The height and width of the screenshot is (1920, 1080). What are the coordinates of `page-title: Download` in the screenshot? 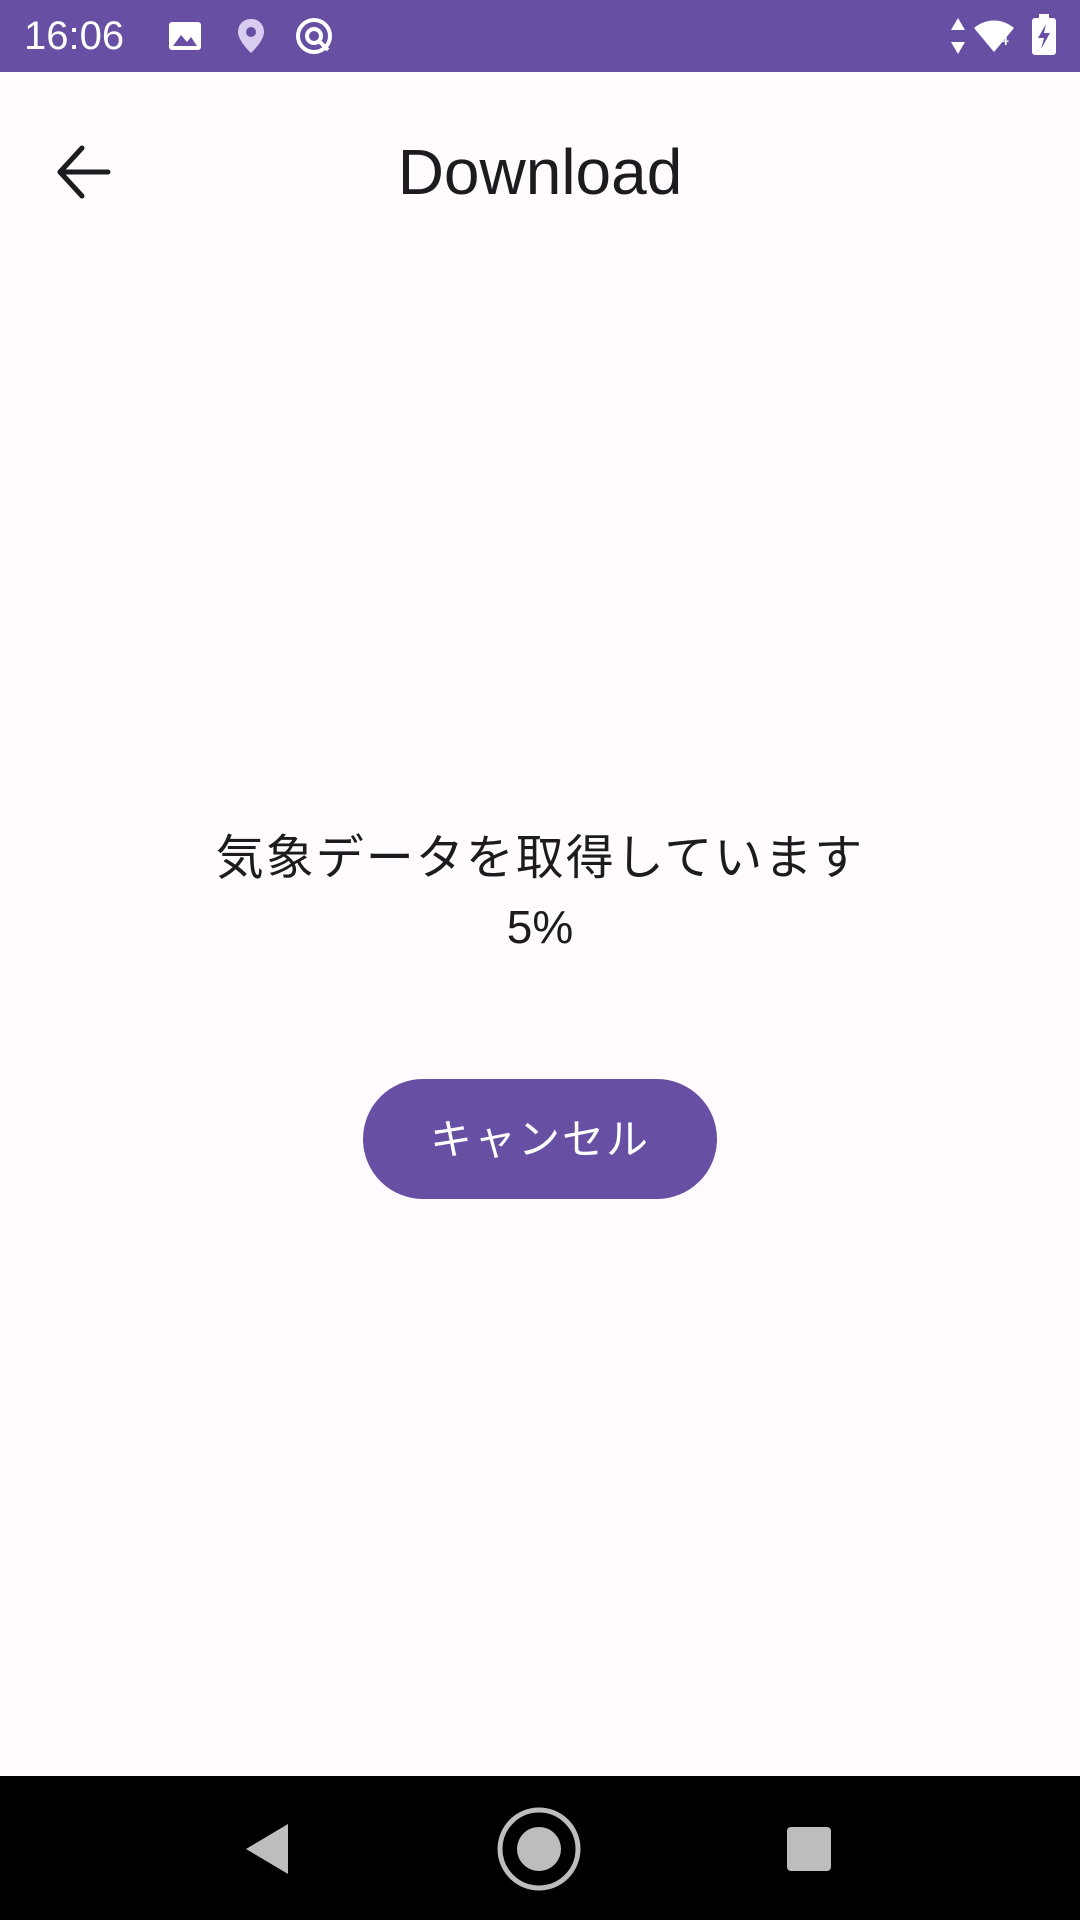 It's located at (540, 172).